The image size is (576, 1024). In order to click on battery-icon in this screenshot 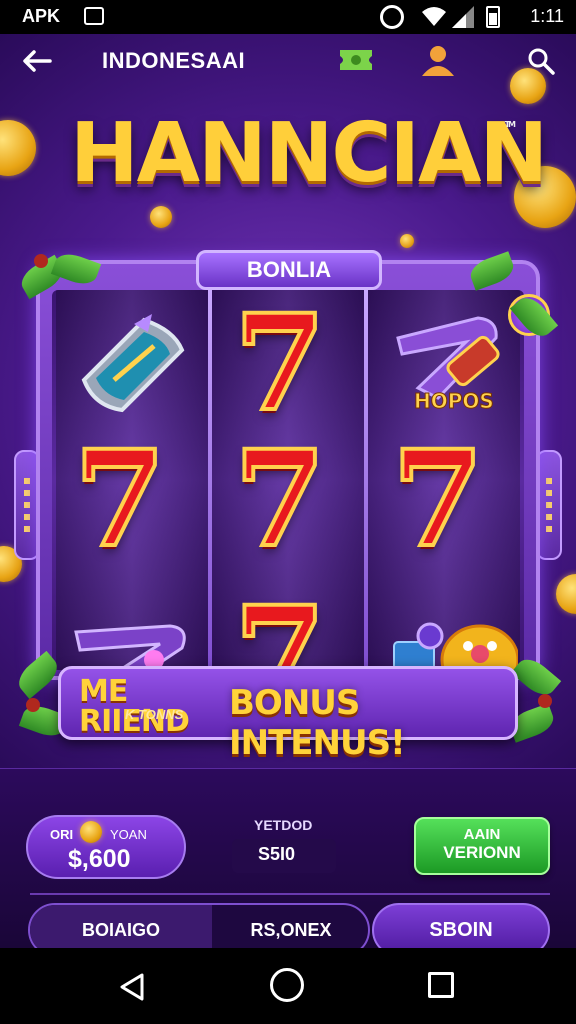, I will do `click(493, 17)`.